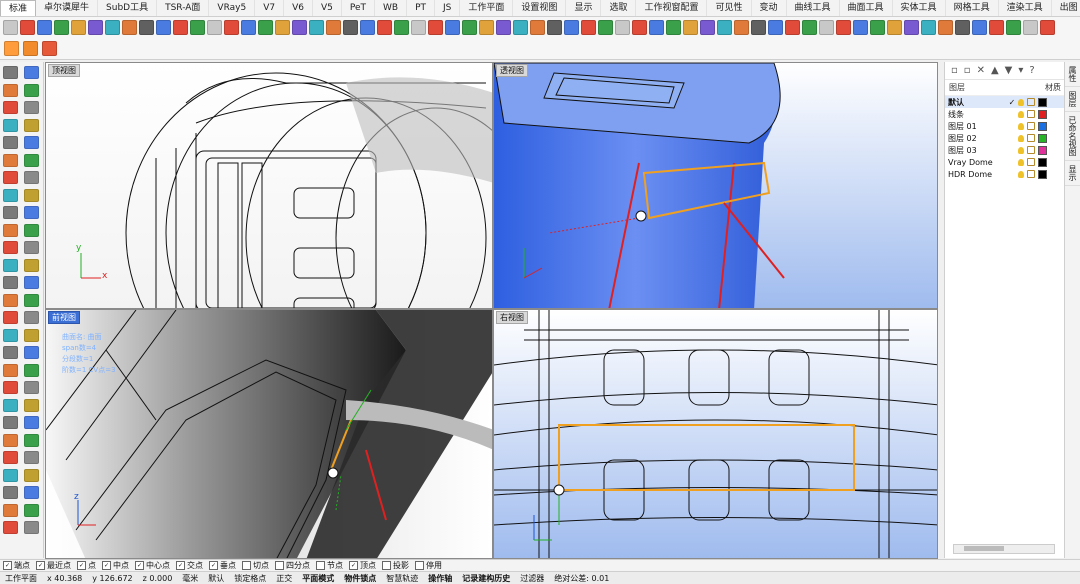 The width and height of the screenshot is (1080, 584). I want to click on status-grid-snap: 锁定格点, so click(250, 578).